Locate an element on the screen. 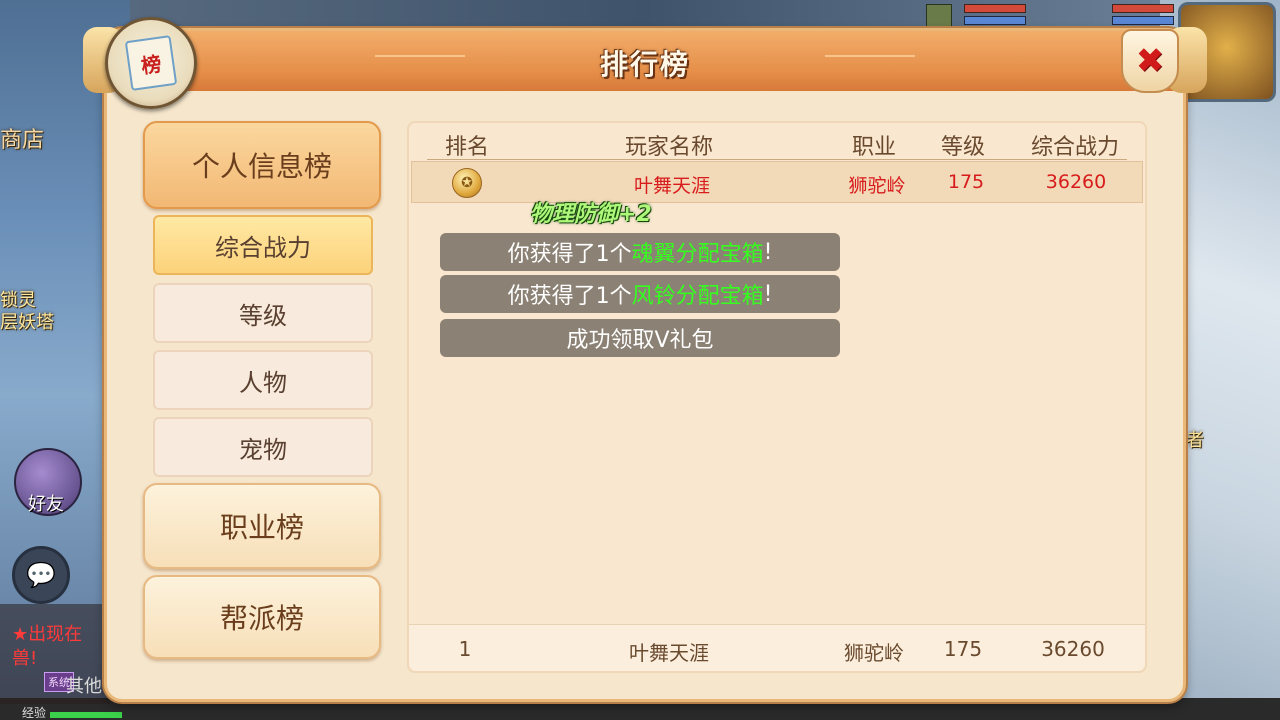 The width and height of the screenshot is (1280, 720). exp-bar is located at coordinates (86, 715).